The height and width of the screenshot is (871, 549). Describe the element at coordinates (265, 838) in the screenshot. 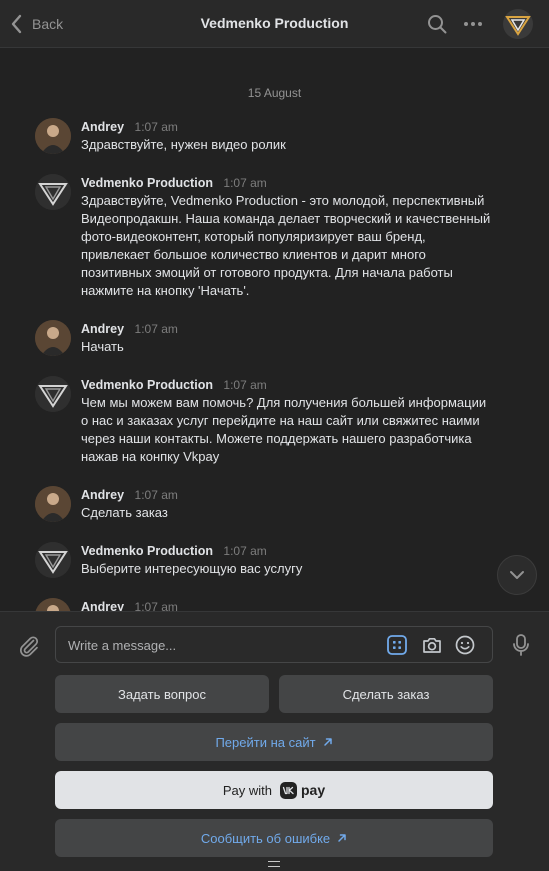

I see `report-error-label: Сообщить об ошибке` at that location.